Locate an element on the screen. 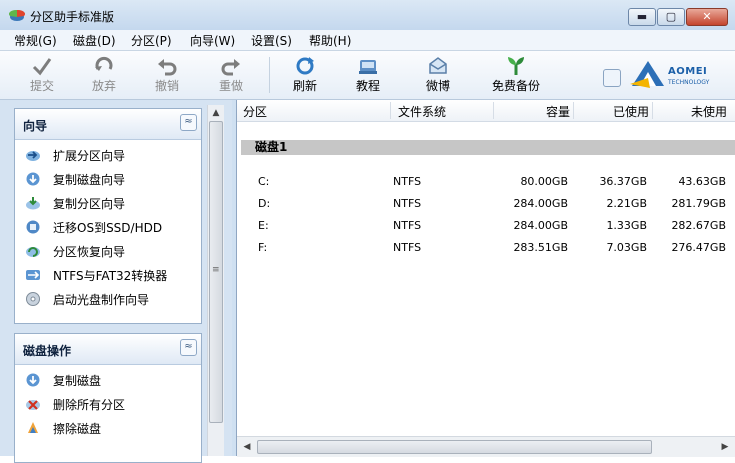 This screenshot has height=463, width=735. redo-icon is located at coordinates (230, 67).